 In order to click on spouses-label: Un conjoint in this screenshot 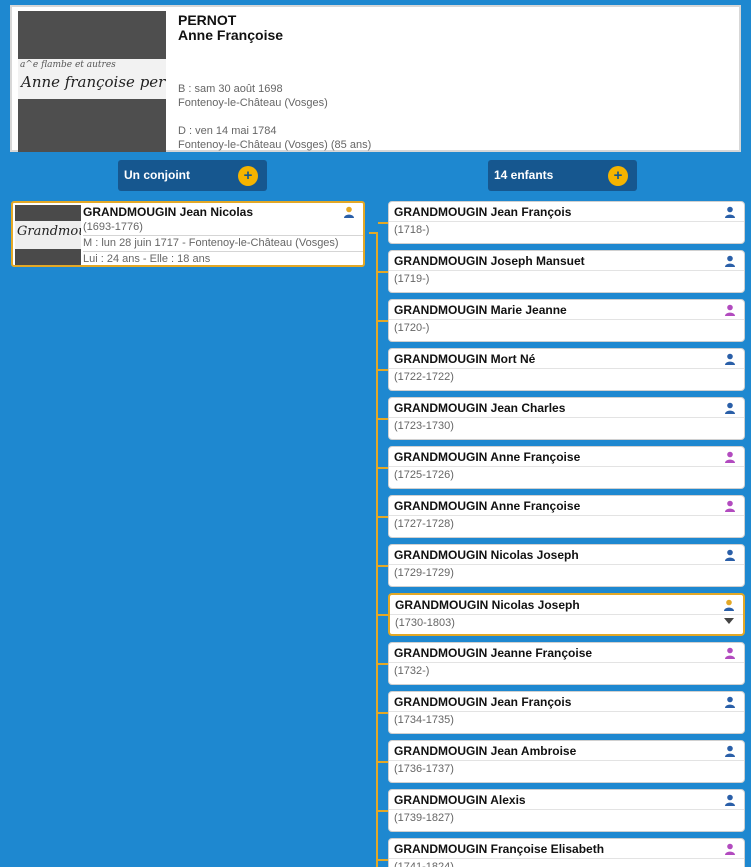, I will do `click(157, 175)`.